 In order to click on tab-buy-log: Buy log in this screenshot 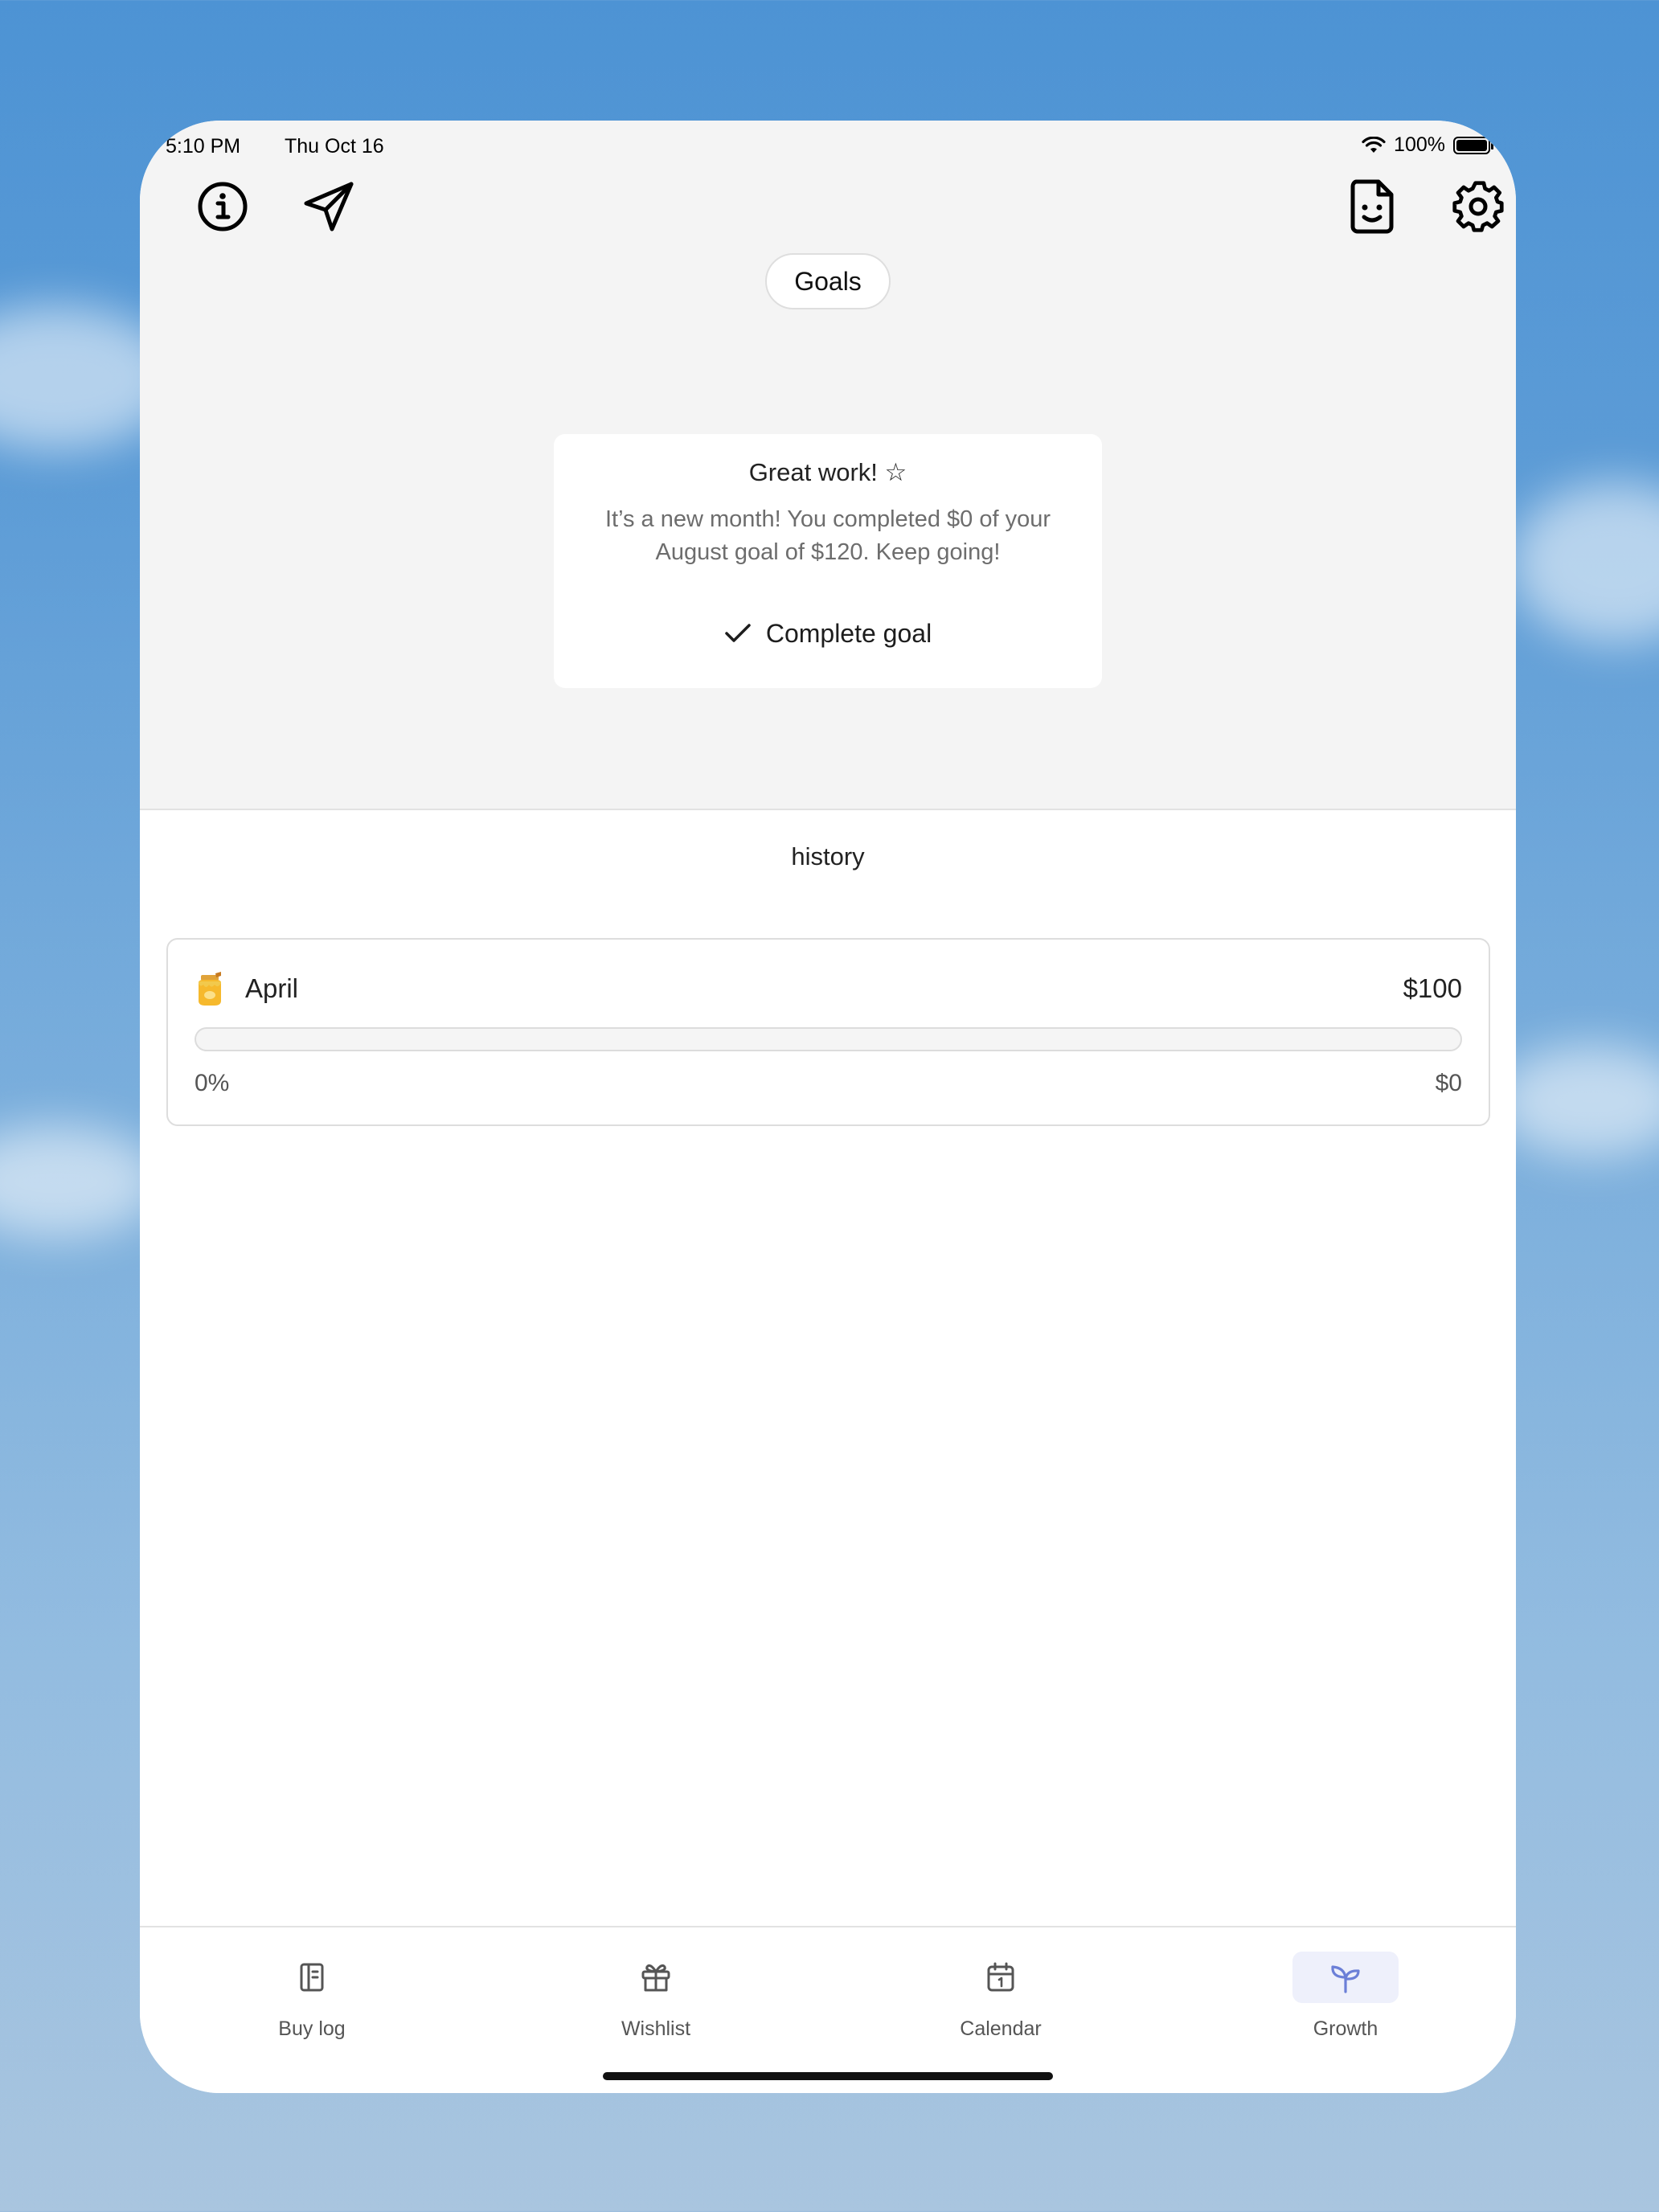, I will do `click(311, 2000)`.